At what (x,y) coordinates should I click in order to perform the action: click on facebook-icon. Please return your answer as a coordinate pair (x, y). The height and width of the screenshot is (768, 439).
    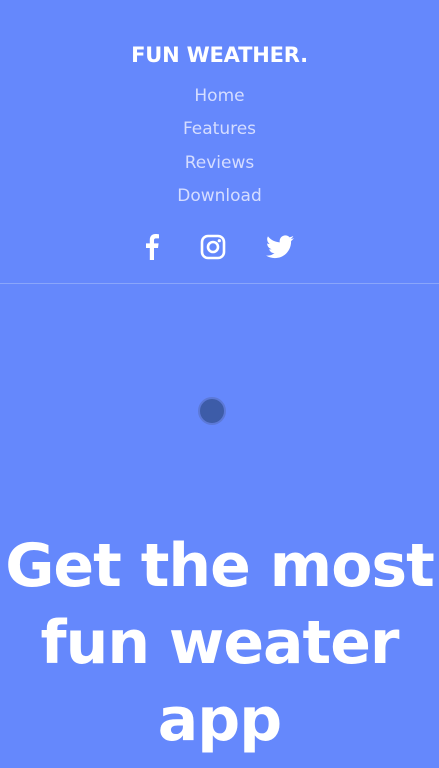
    Looking at the image, I should click on (152, 247).